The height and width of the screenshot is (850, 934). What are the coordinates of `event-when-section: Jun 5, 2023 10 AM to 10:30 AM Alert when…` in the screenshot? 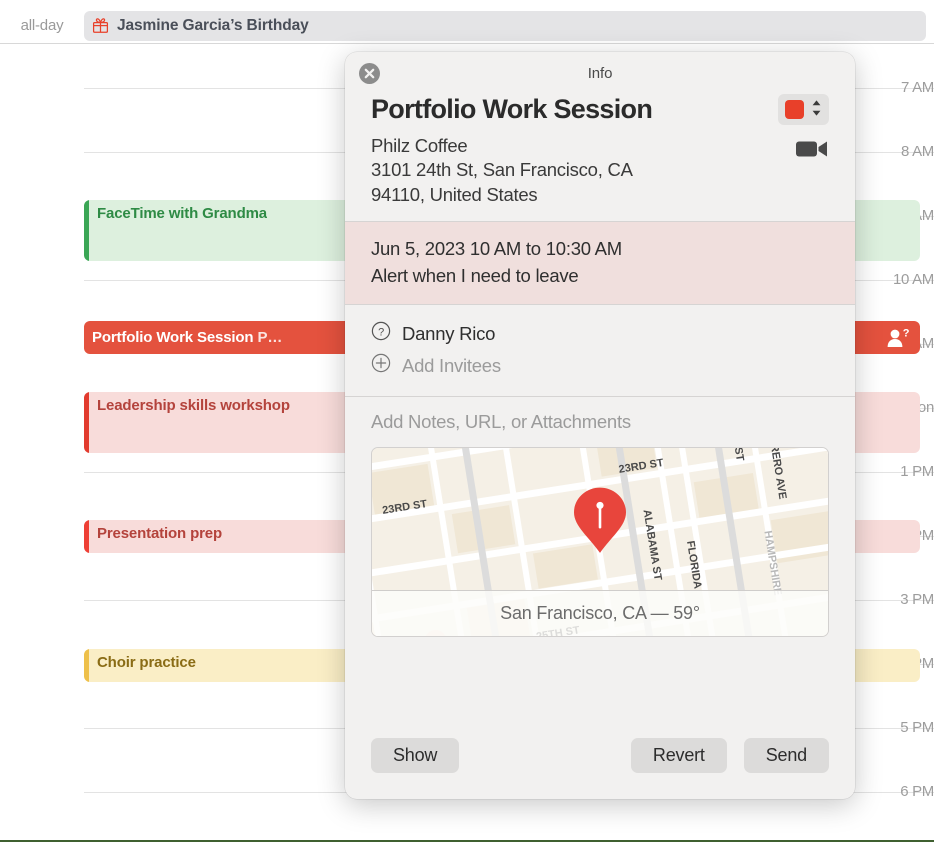 It's located at (600, 263).